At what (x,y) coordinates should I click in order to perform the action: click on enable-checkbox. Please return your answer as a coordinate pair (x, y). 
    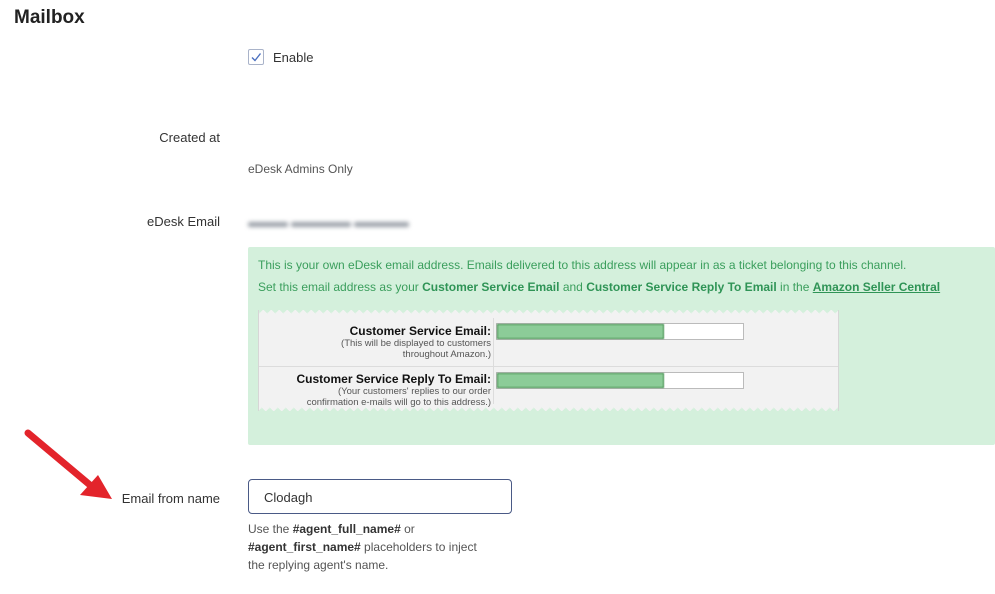
    Looking at the image, I should click on (256, 57).